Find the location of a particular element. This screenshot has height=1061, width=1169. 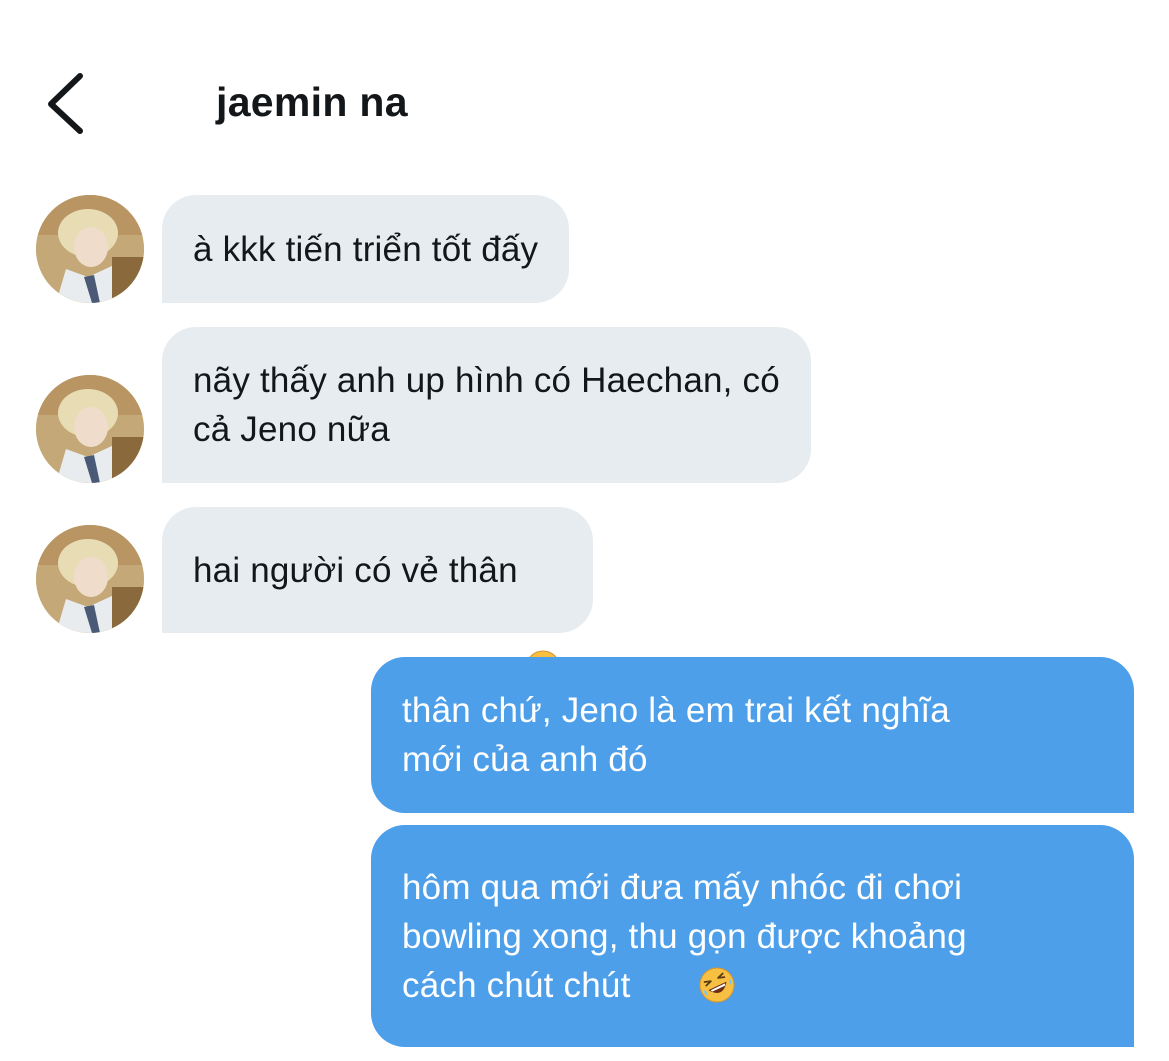

thinking-face-emoji is located at coordinates (543, 618).